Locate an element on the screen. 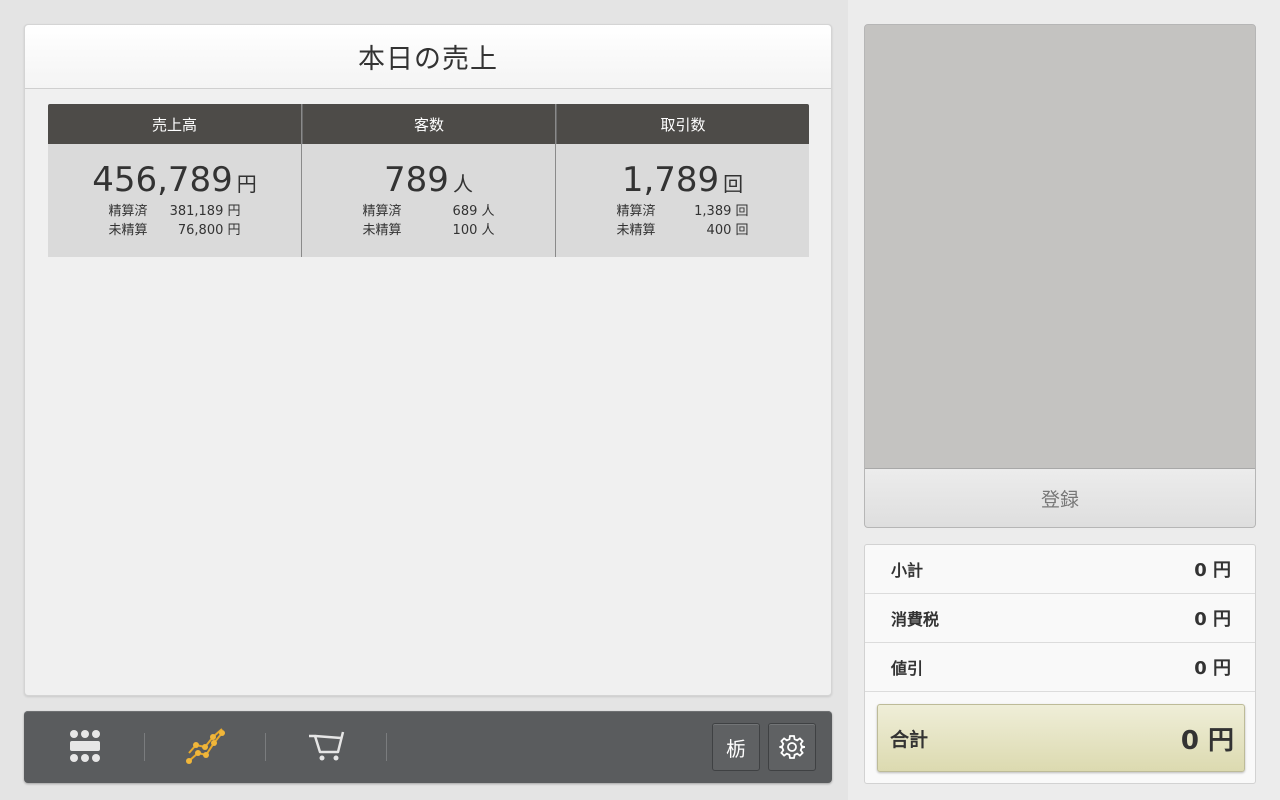 The image size is (1280, 800). register-button: 登録 is located at coordinates (1060, 497).